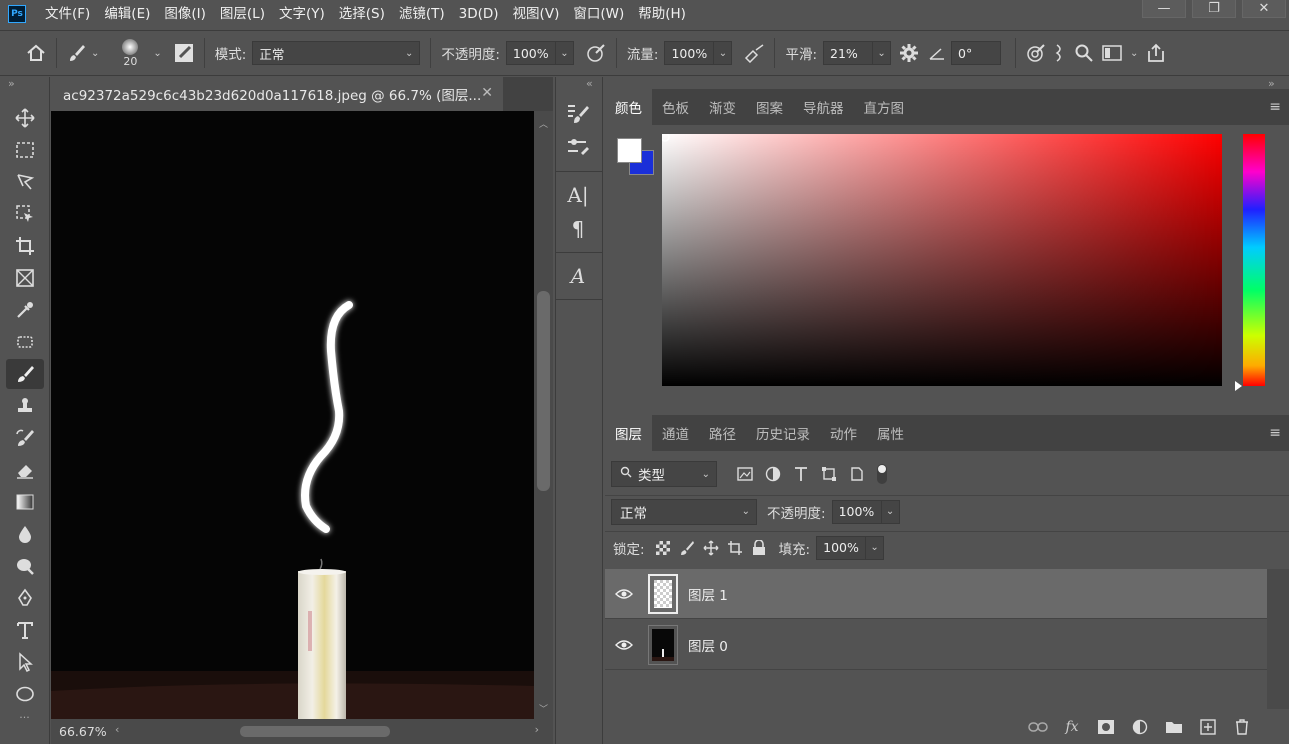 The width and height of the screenshot is (1289, 744). I want to click on scroll-left-icon: ‹, so click(117, 729).